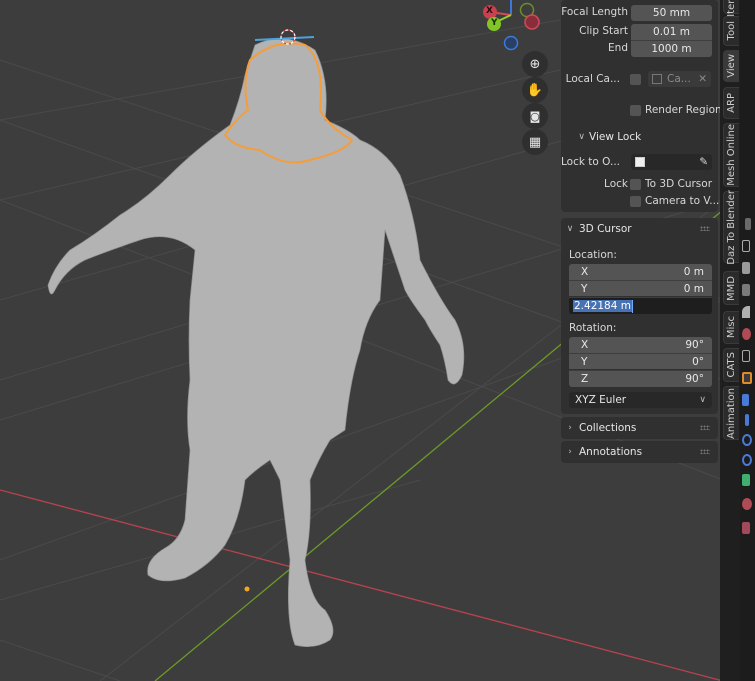 The image size is (755, 681). What do you see at coordinates (683, 110) in the screenshot?
I see `render-region-label: Render Region` at bounding box center [683, 110].